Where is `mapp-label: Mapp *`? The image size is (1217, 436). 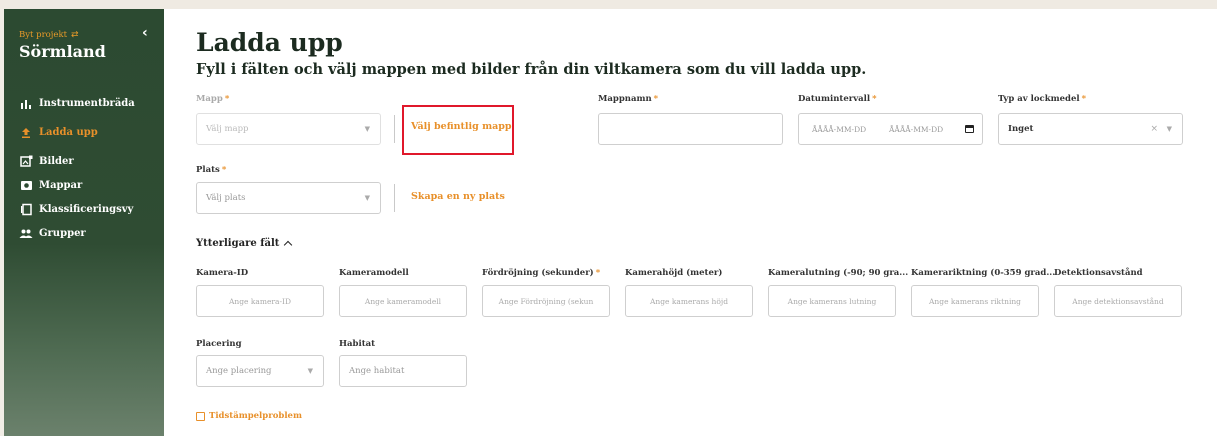
mapp-label: Mapp * is located at coordinates (212, 99).